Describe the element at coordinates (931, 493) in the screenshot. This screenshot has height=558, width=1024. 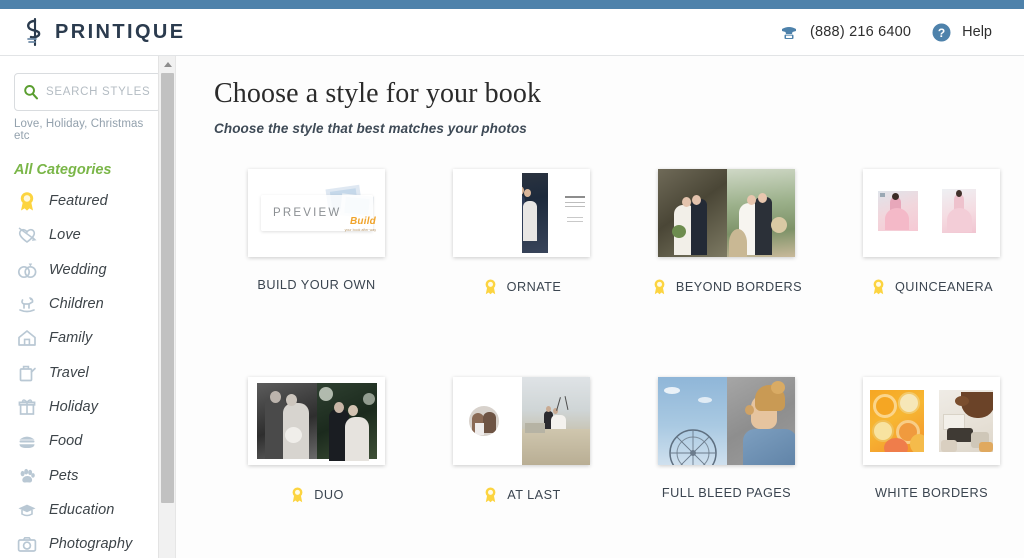
I see `style-name: WHITE BORDERS` at that location.